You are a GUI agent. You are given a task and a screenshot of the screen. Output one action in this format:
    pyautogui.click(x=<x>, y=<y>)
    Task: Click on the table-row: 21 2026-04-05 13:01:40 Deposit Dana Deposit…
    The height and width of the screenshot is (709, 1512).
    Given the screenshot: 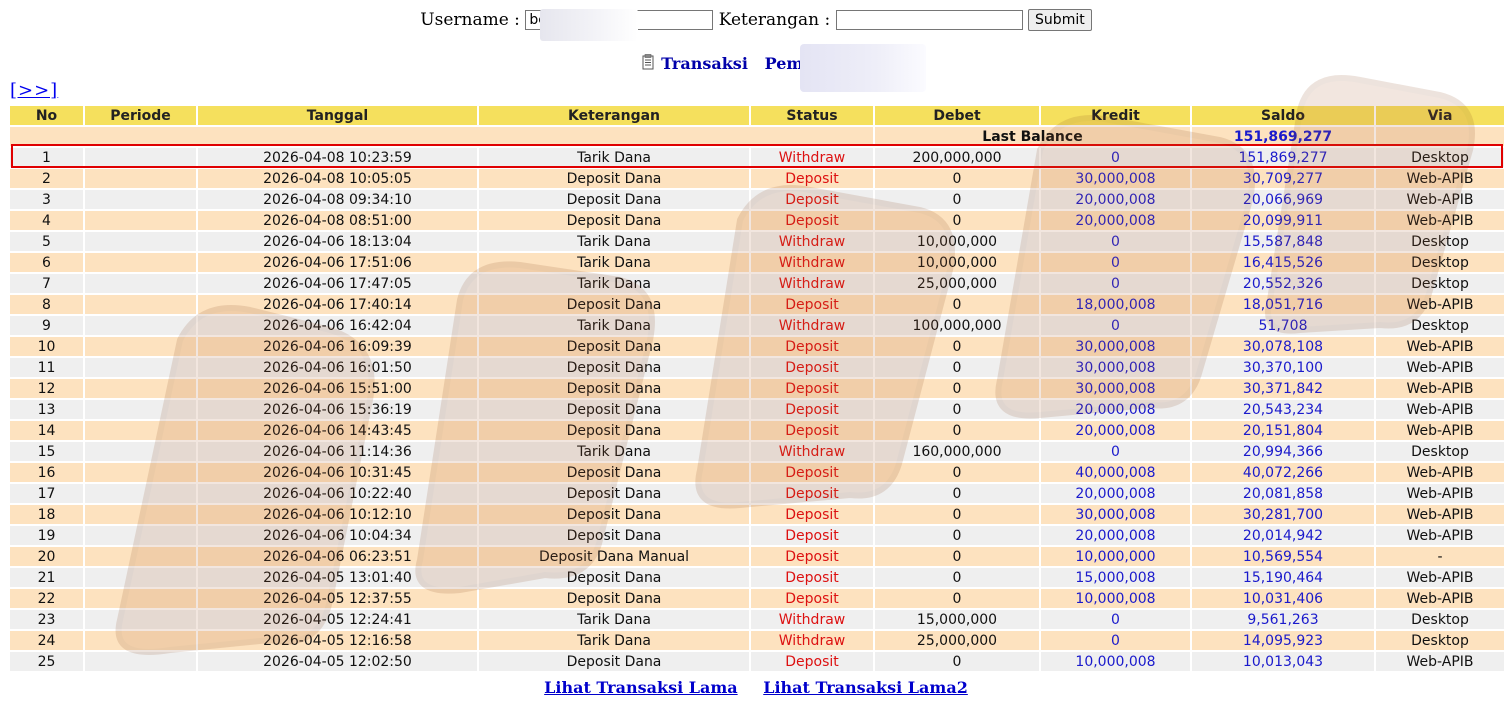 What is the action you would take?
    pyautogui.click(x=757, y=577)
    